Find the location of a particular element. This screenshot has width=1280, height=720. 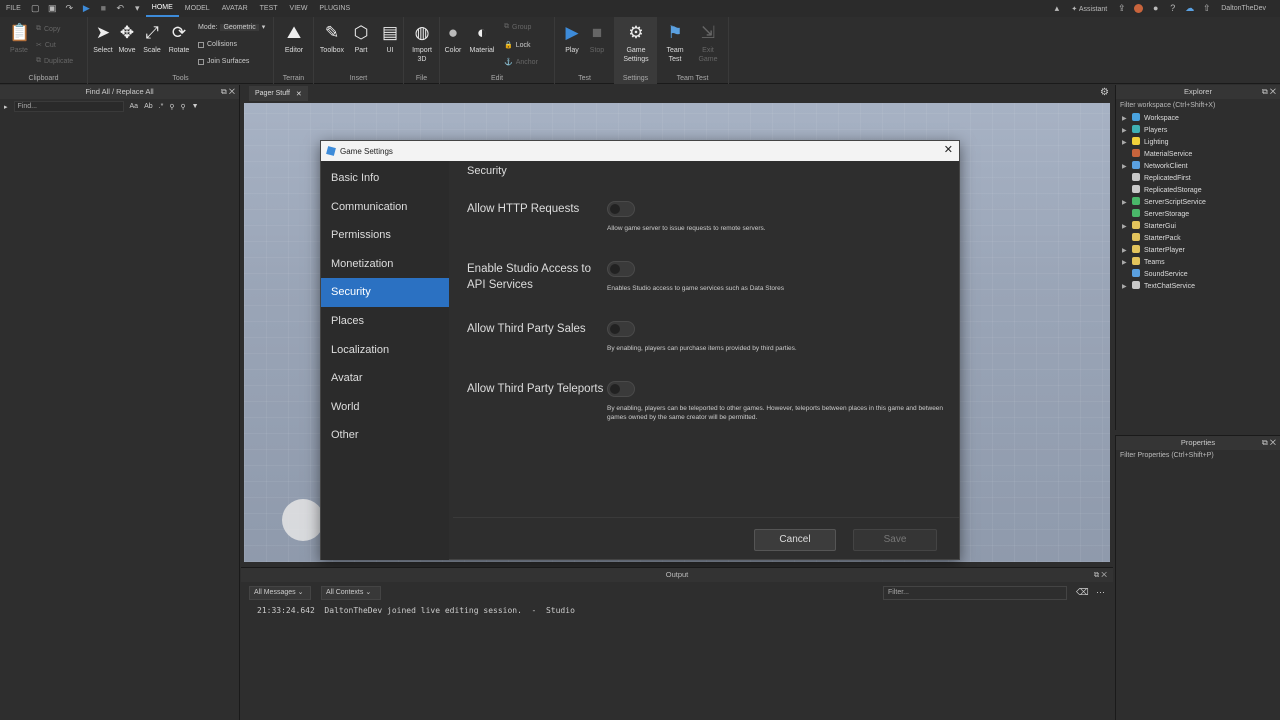

nav-monetization: Monetization is located at coordinates (385, 264).